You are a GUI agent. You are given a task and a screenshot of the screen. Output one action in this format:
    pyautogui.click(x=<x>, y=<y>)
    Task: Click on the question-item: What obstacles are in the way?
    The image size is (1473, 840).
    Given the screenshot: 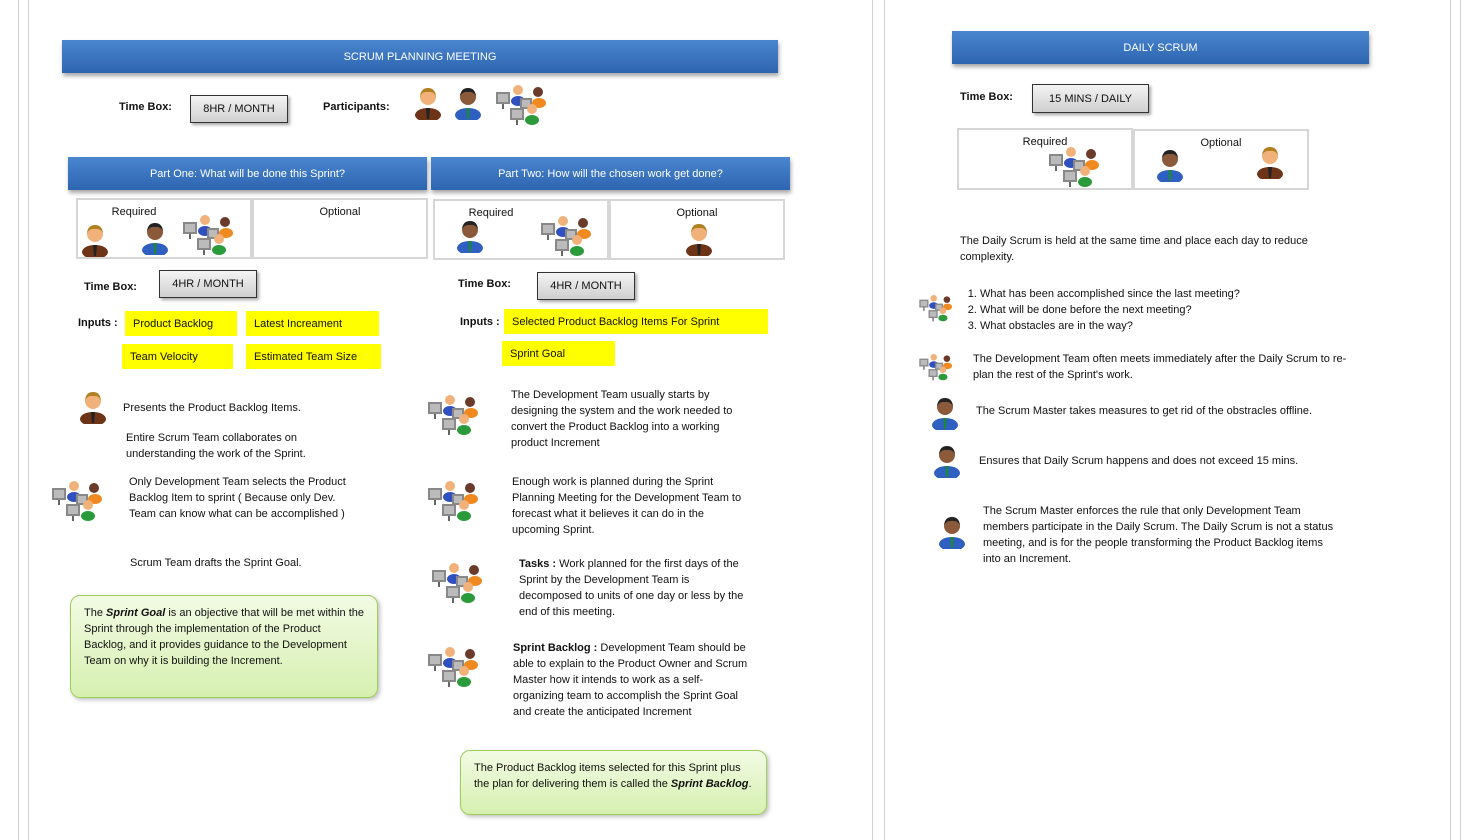 What is the action you would take?
    pyautogui.click(x=1164, y=326)
    